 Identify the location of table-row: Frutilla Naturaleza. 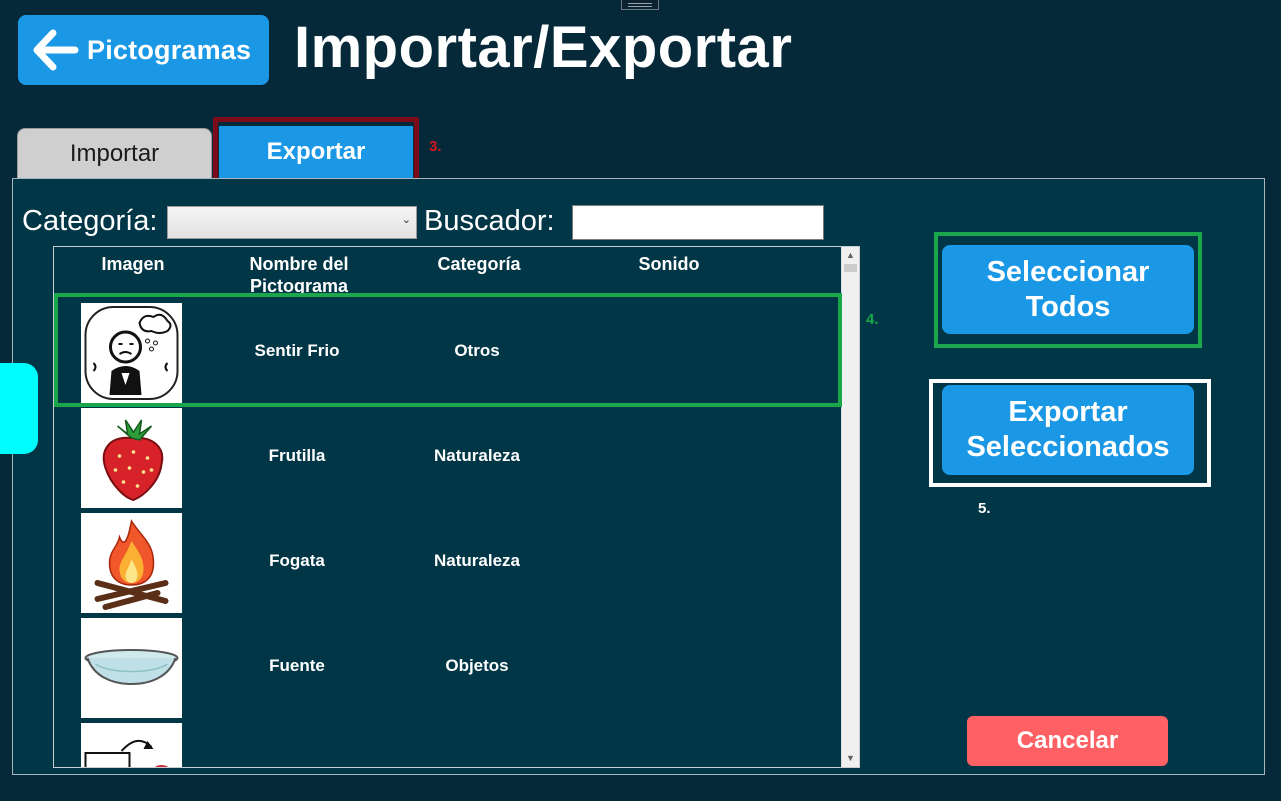
(448, 458).